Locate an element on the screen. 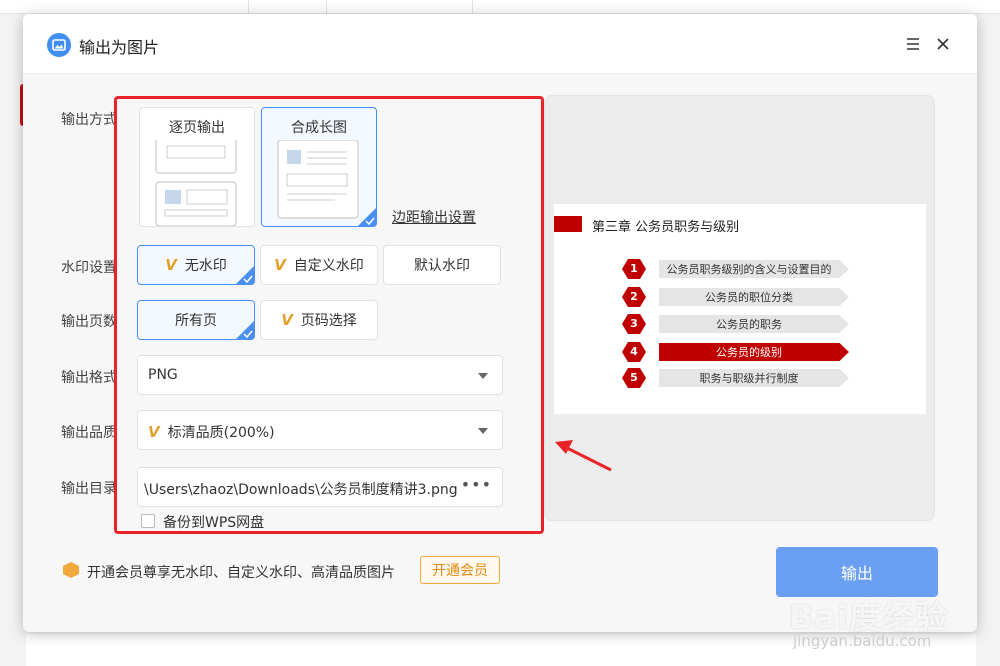 Image resolution: width=1000 pixels, height=666 pixels. item-bar: 职务与职级并行制度 is located at coordinates (754, 378).